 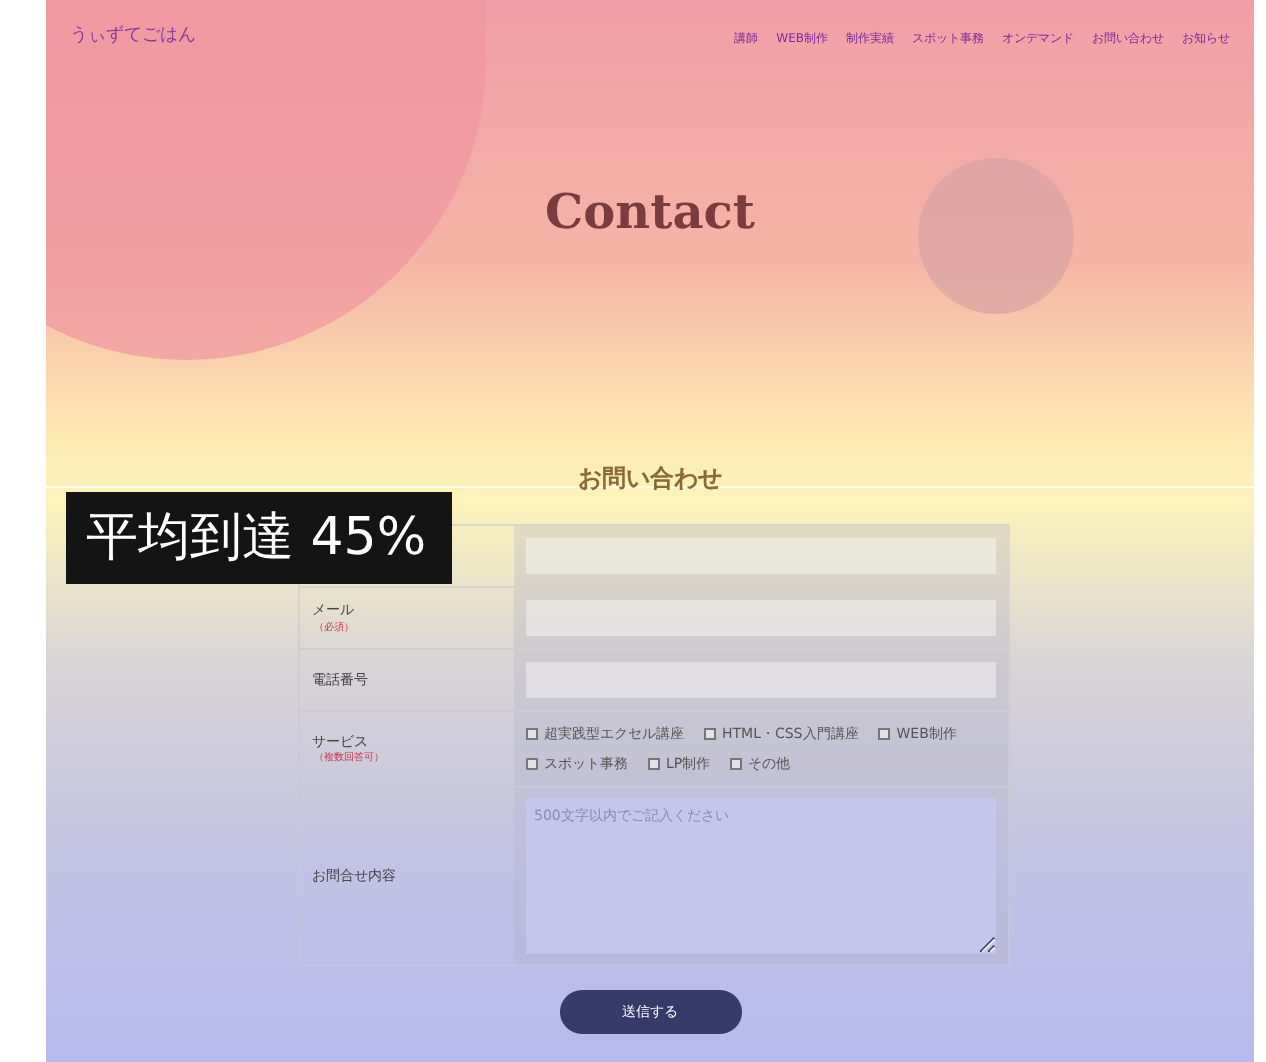 What do you see at coordinates (650, 479) in the screenshot?
I see `section-heading: お問い合わせ` at bounding box center [650, 479].